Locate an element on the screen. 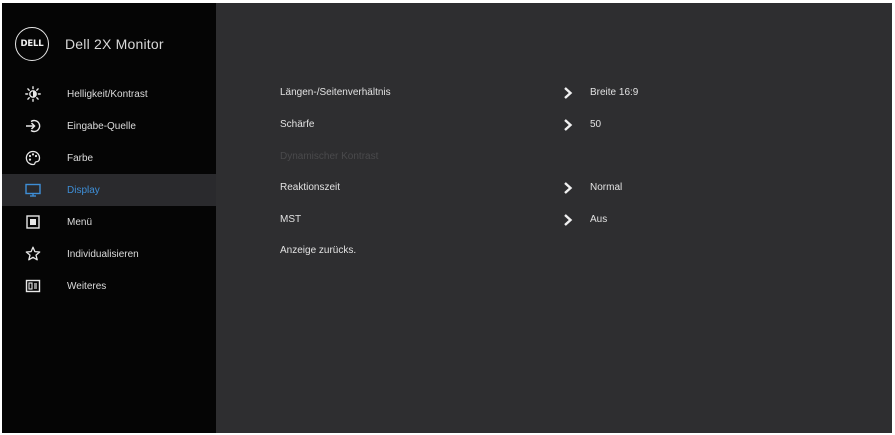 The width and height of the screenshot is (895, 435). sidebar-item-brightness-contrast: Helligkeit/Kontrast is located at coordinates (109, 94).